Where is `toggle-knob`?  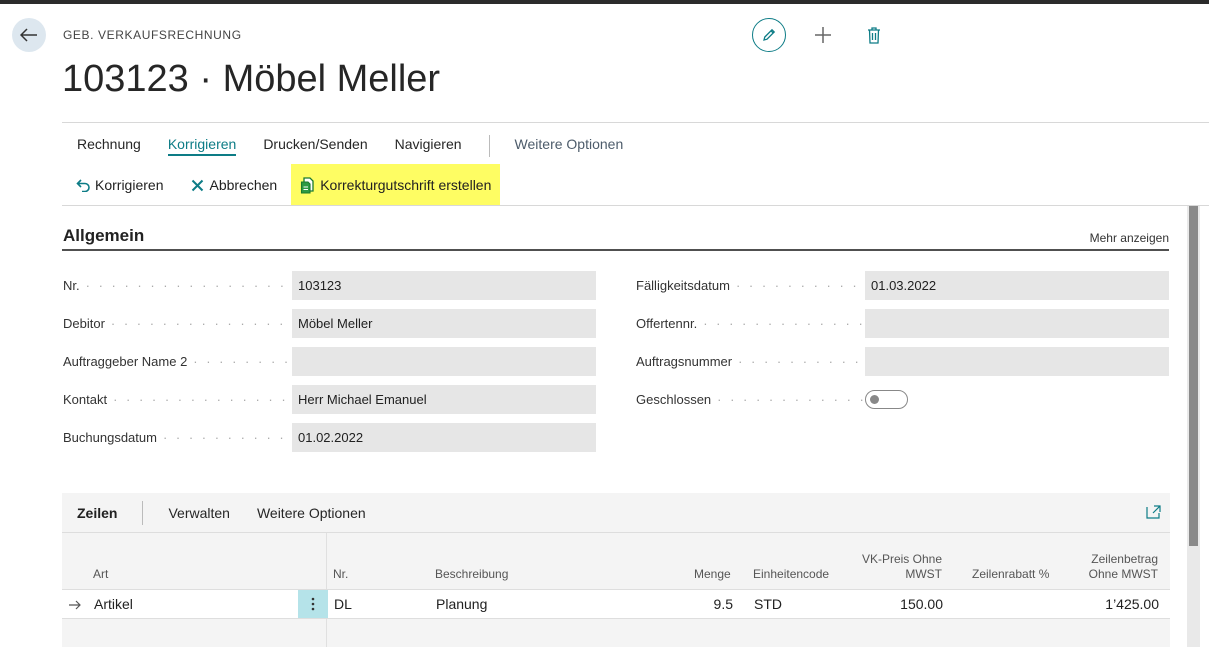
toggle-knob is located at coordinates (874, 399).